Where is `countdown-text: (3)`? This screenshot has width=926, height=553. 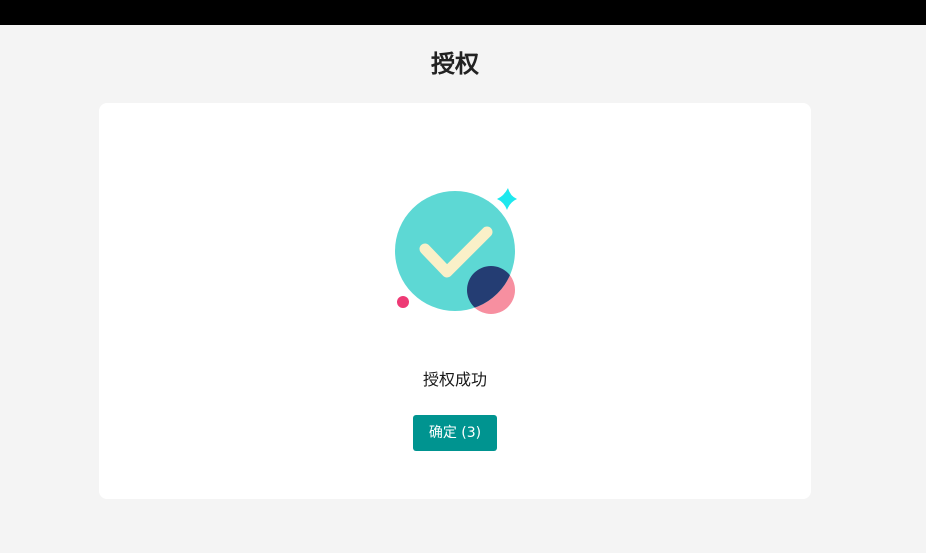
countdown-text: (3) is located at coordinates (471, 433).